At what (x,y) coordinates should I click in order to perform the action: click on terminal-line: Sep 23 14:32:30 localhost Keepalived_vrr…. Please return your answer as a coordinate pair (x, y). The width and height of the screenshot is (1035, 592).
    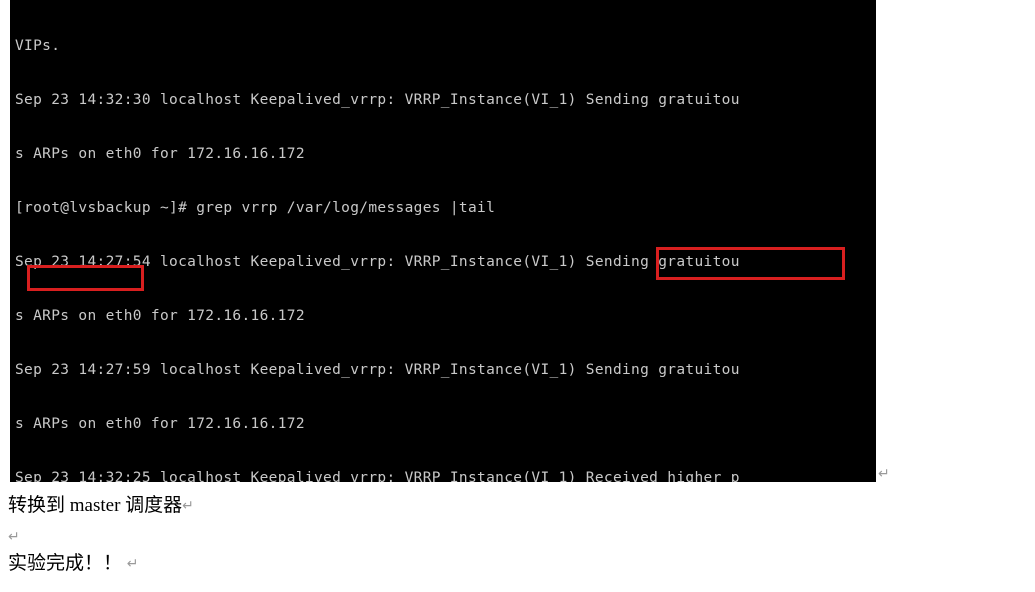
    Looking at the image, I should click on (377, 100).